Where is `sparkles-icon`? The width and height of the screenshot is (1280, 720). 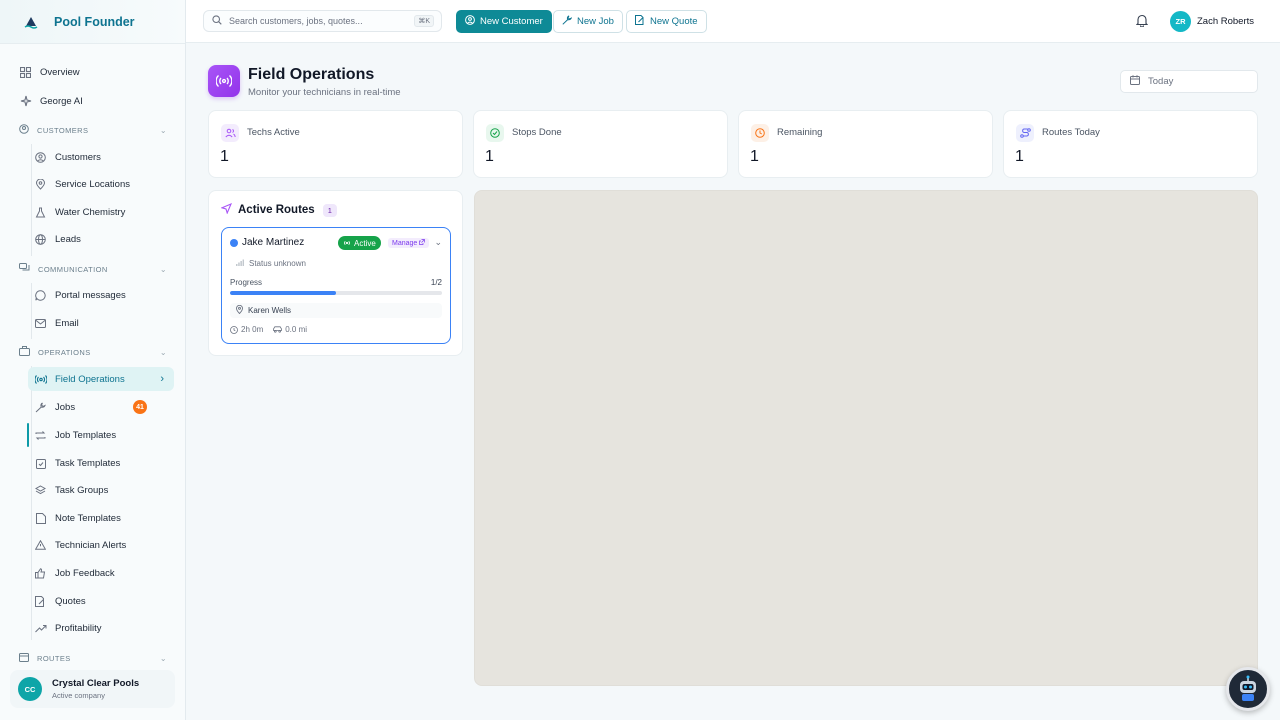 sparkles-icon is located at coordinates (25, 101).